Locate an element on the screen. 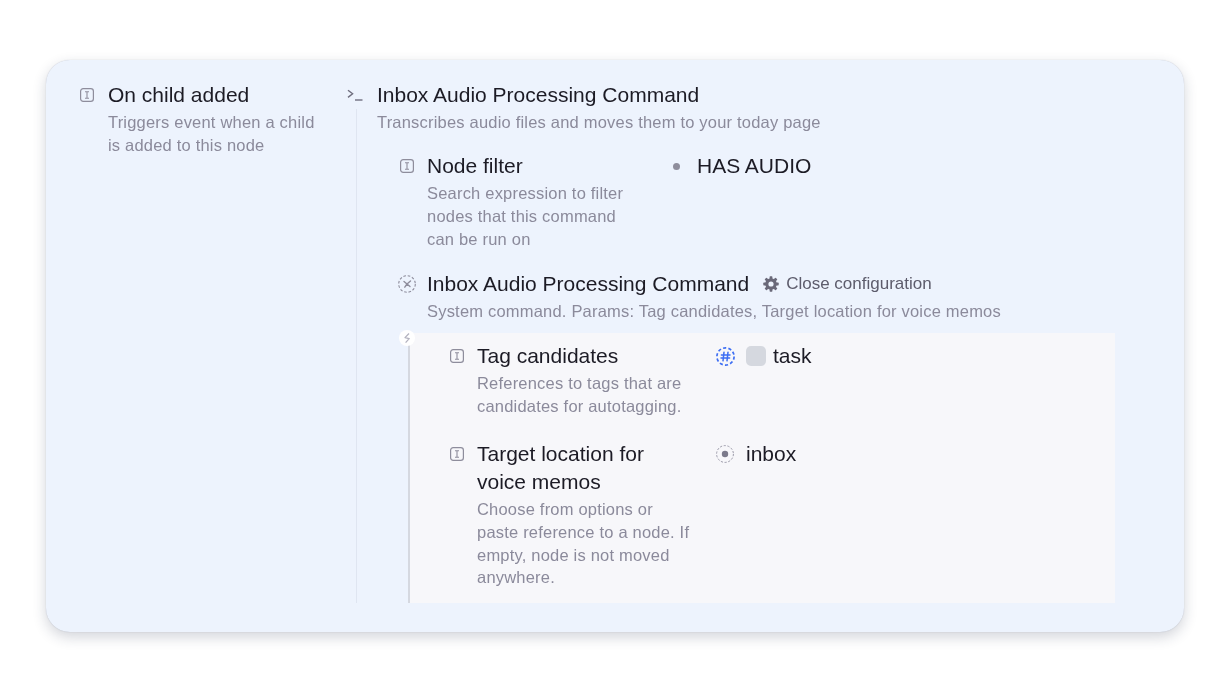 This screenshot has width=1230, height=692. checkbox is located at coordinates (756, 356).